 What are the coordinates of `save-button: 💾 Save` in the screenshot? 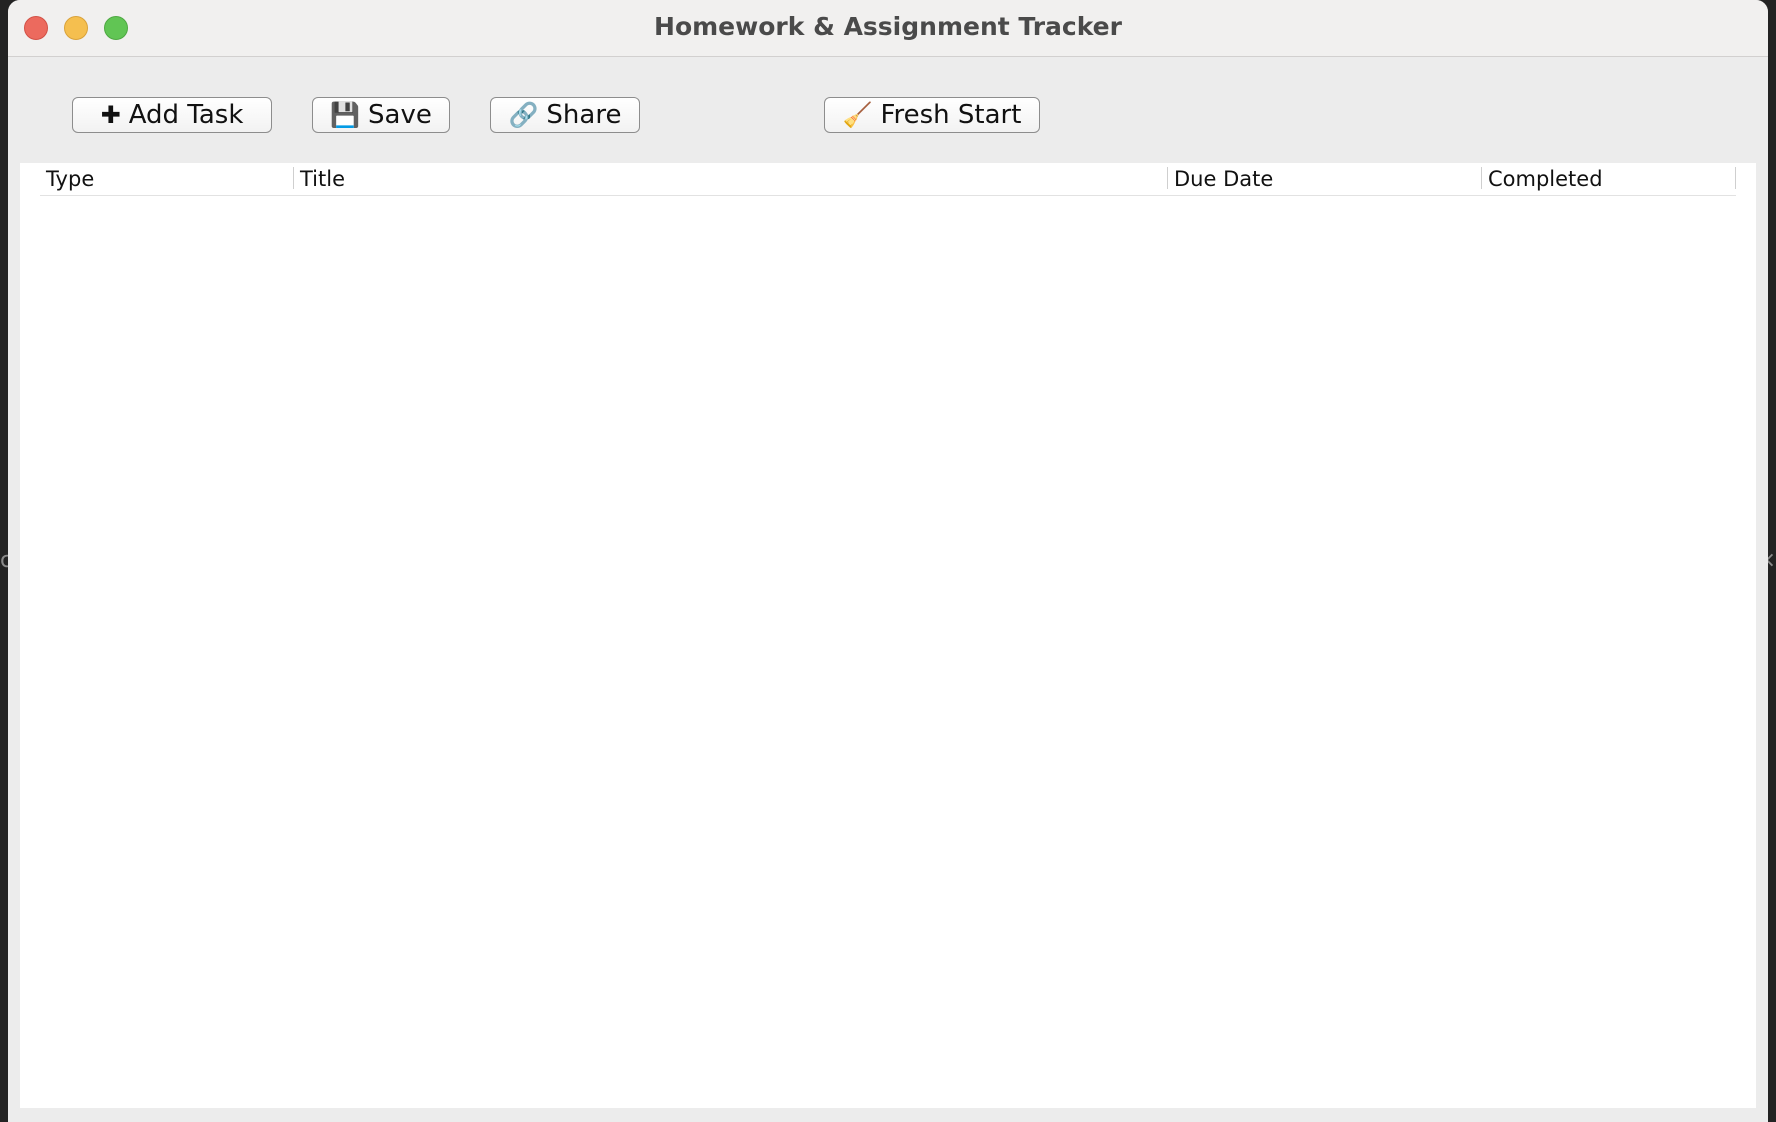 It's located at (381, 115).